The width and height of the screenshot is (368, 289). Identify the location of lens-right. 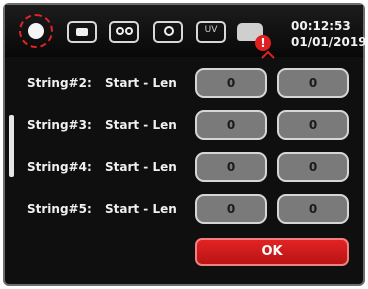
(129, 31).